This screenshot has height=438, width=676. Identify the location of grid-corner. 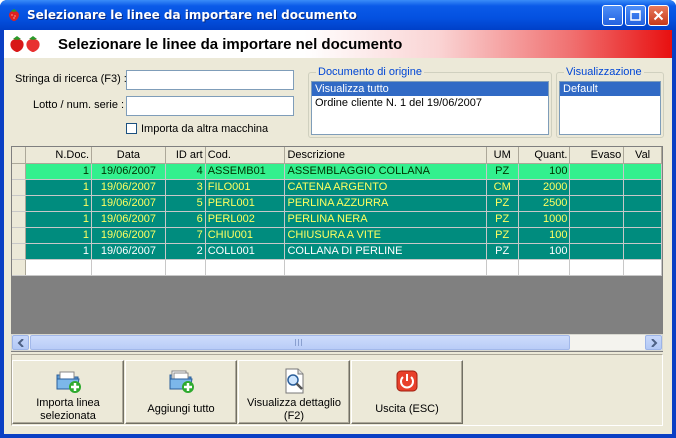
(19, 155).